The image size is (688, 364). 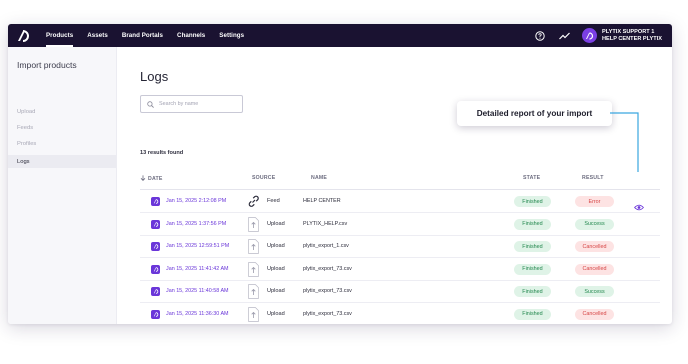 What do you see at coordinates (179, 104) in the screenshot?
I see `search-placeholder: Search by name` at bounding box center [179, 104].